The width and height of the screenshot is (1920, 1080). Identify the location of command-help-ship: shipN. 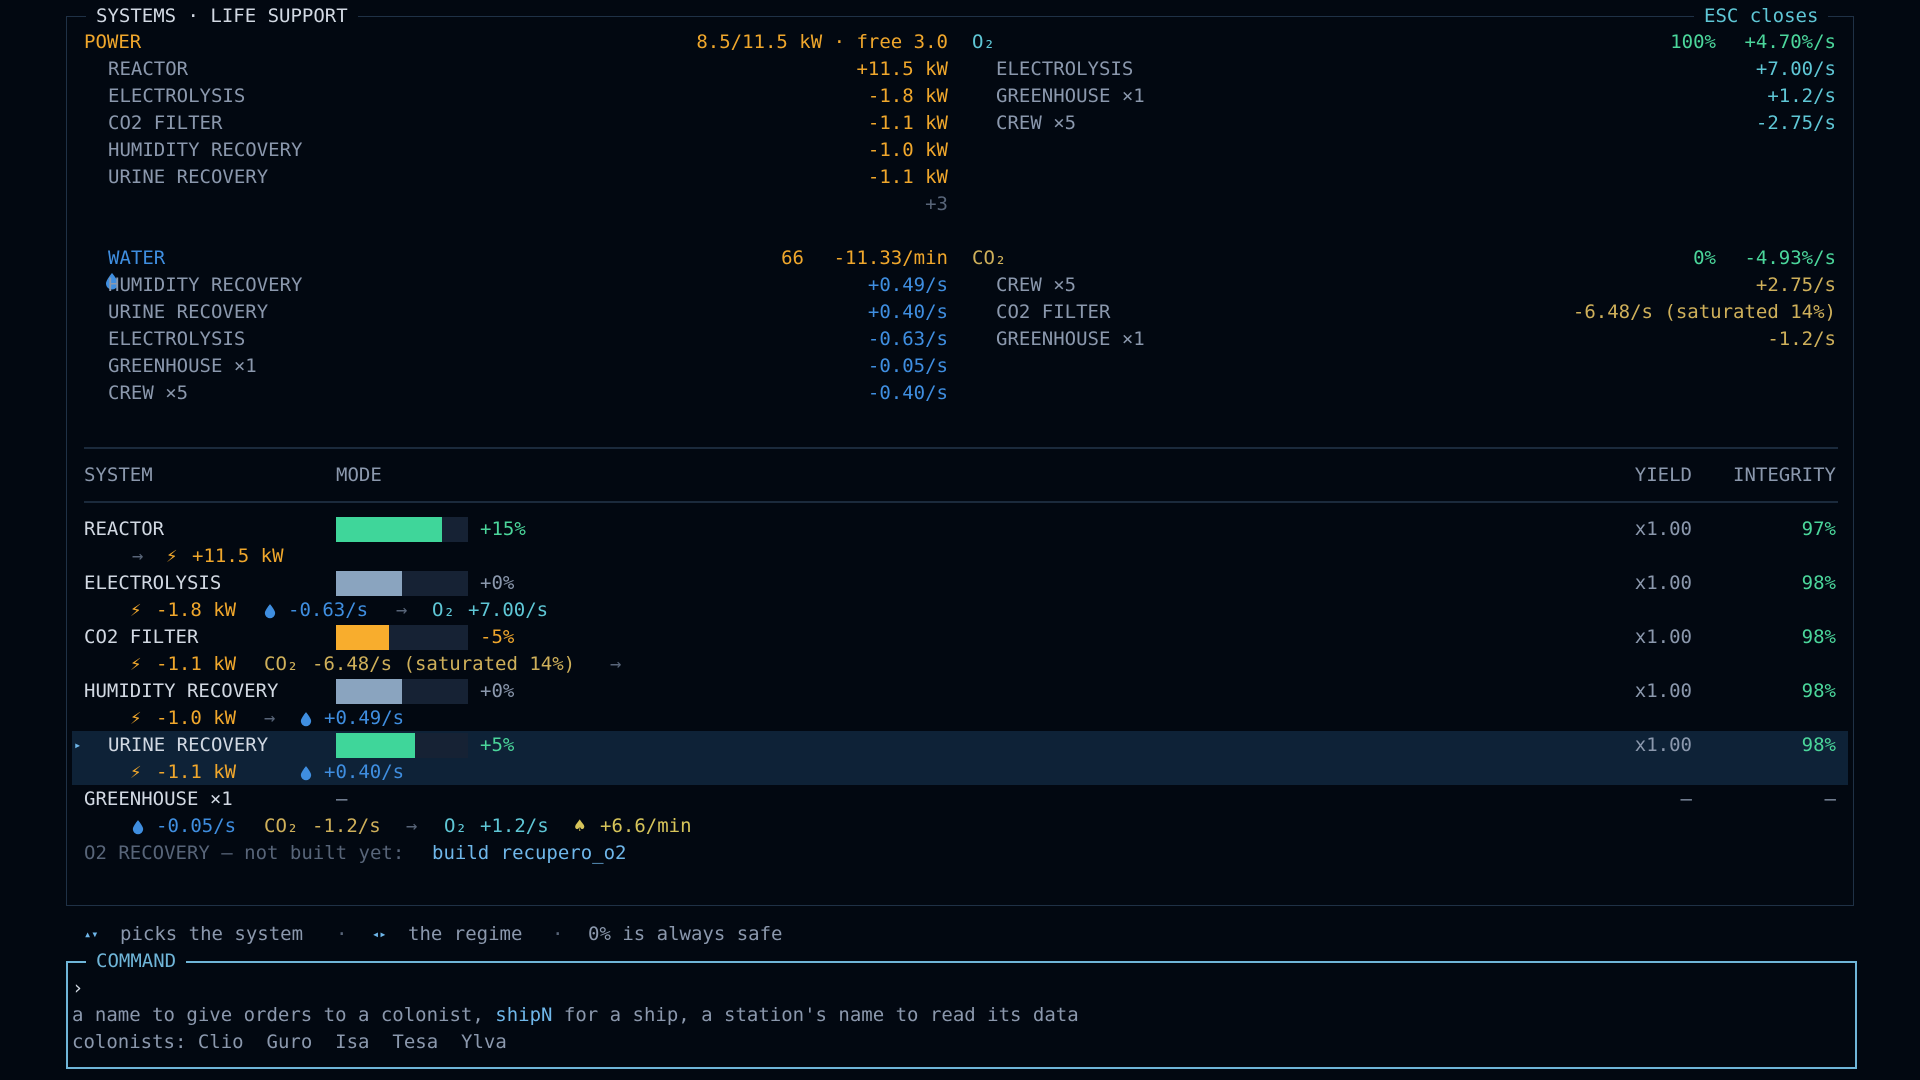
(523, 1015).